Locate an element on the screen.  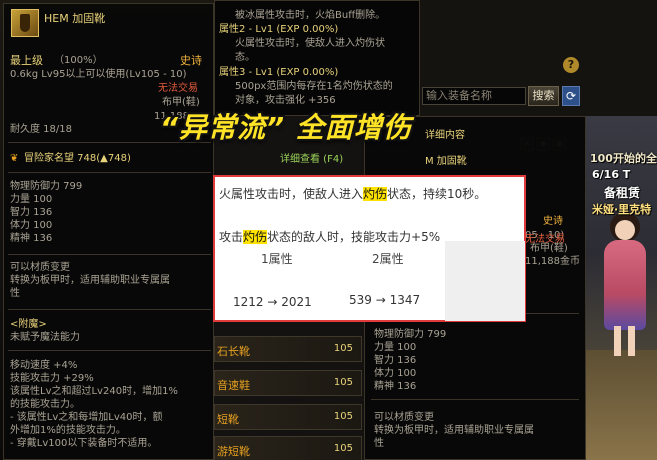
scene-date-text: 6/16 T is located at coordinates (611, 174).